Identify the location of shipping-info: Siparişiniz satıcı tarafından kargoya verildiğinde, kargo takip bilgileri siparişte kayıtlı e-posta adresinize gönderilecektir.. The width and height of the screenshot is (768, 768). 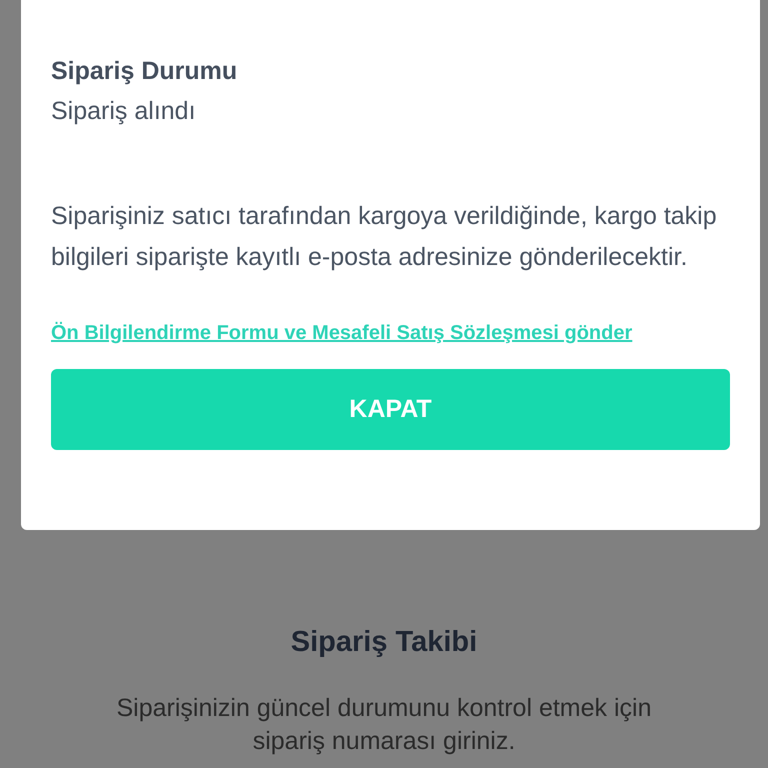
(384, 237).